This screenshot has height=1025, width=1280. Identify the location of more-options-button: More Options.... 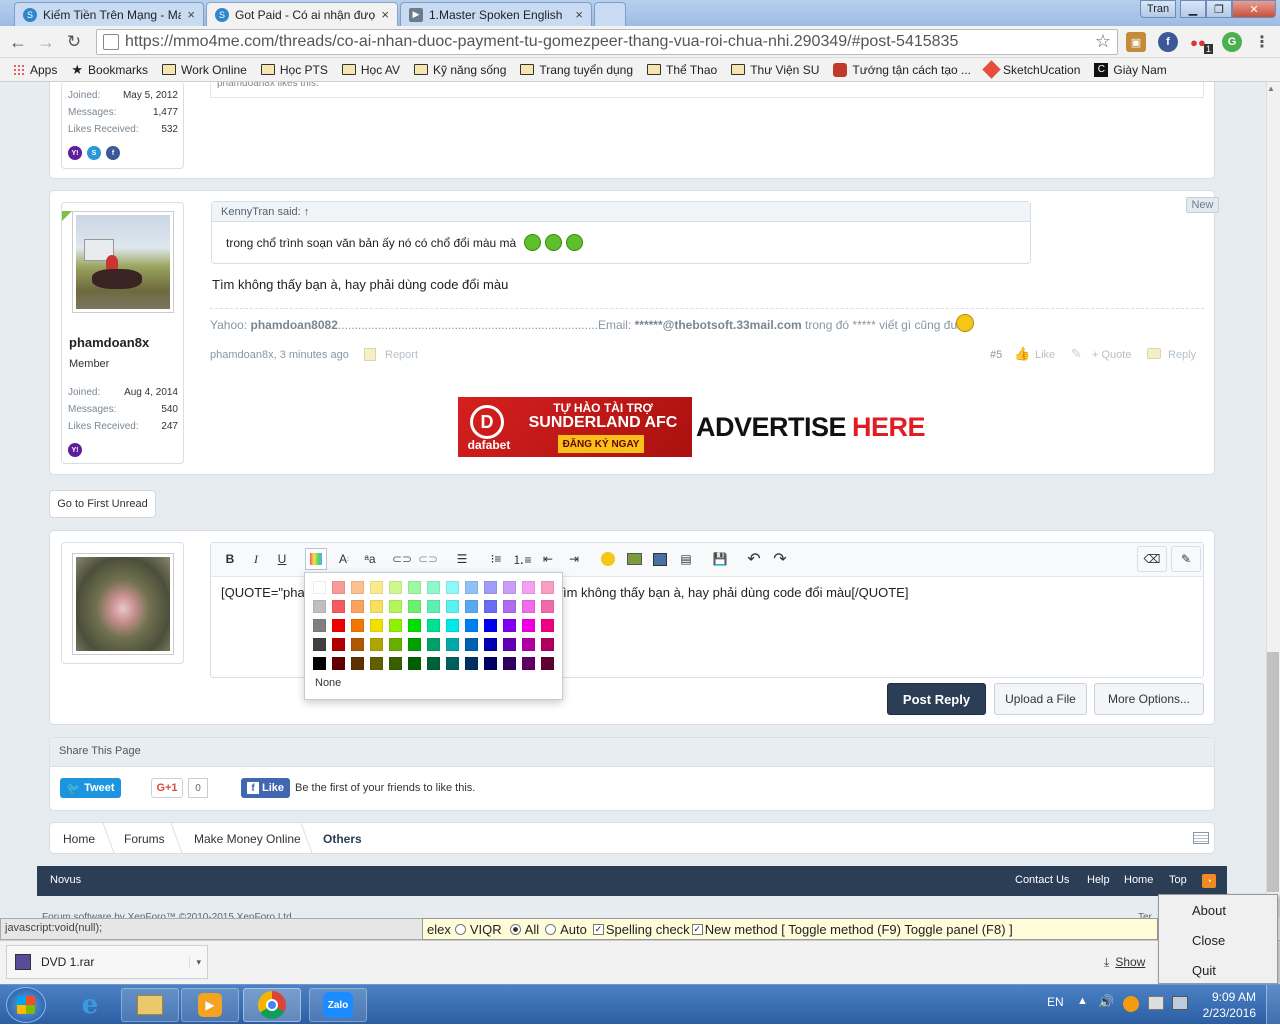
(1149, 699).